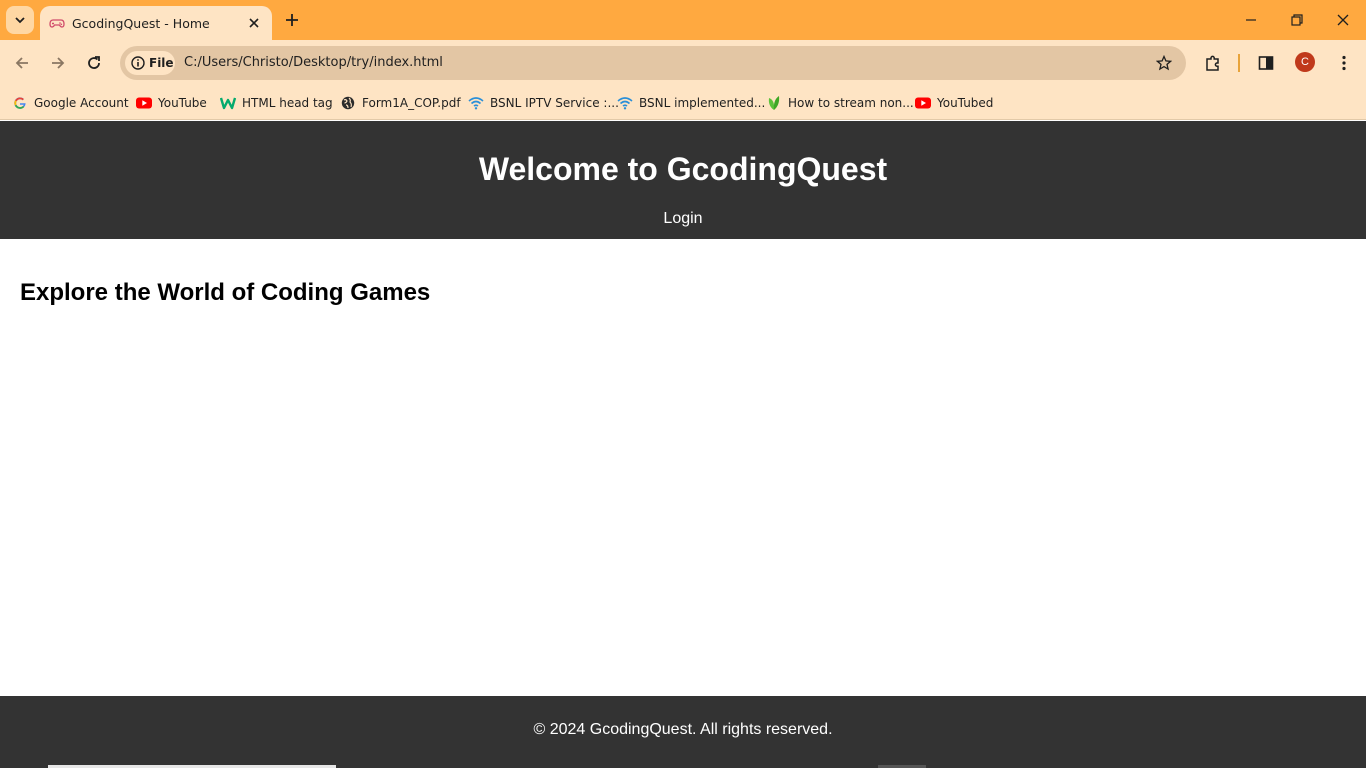 The width and height of the screenshot is (1366, 768). I want to click on tab-title: GcodingQuest - Home, so click(141, 23).